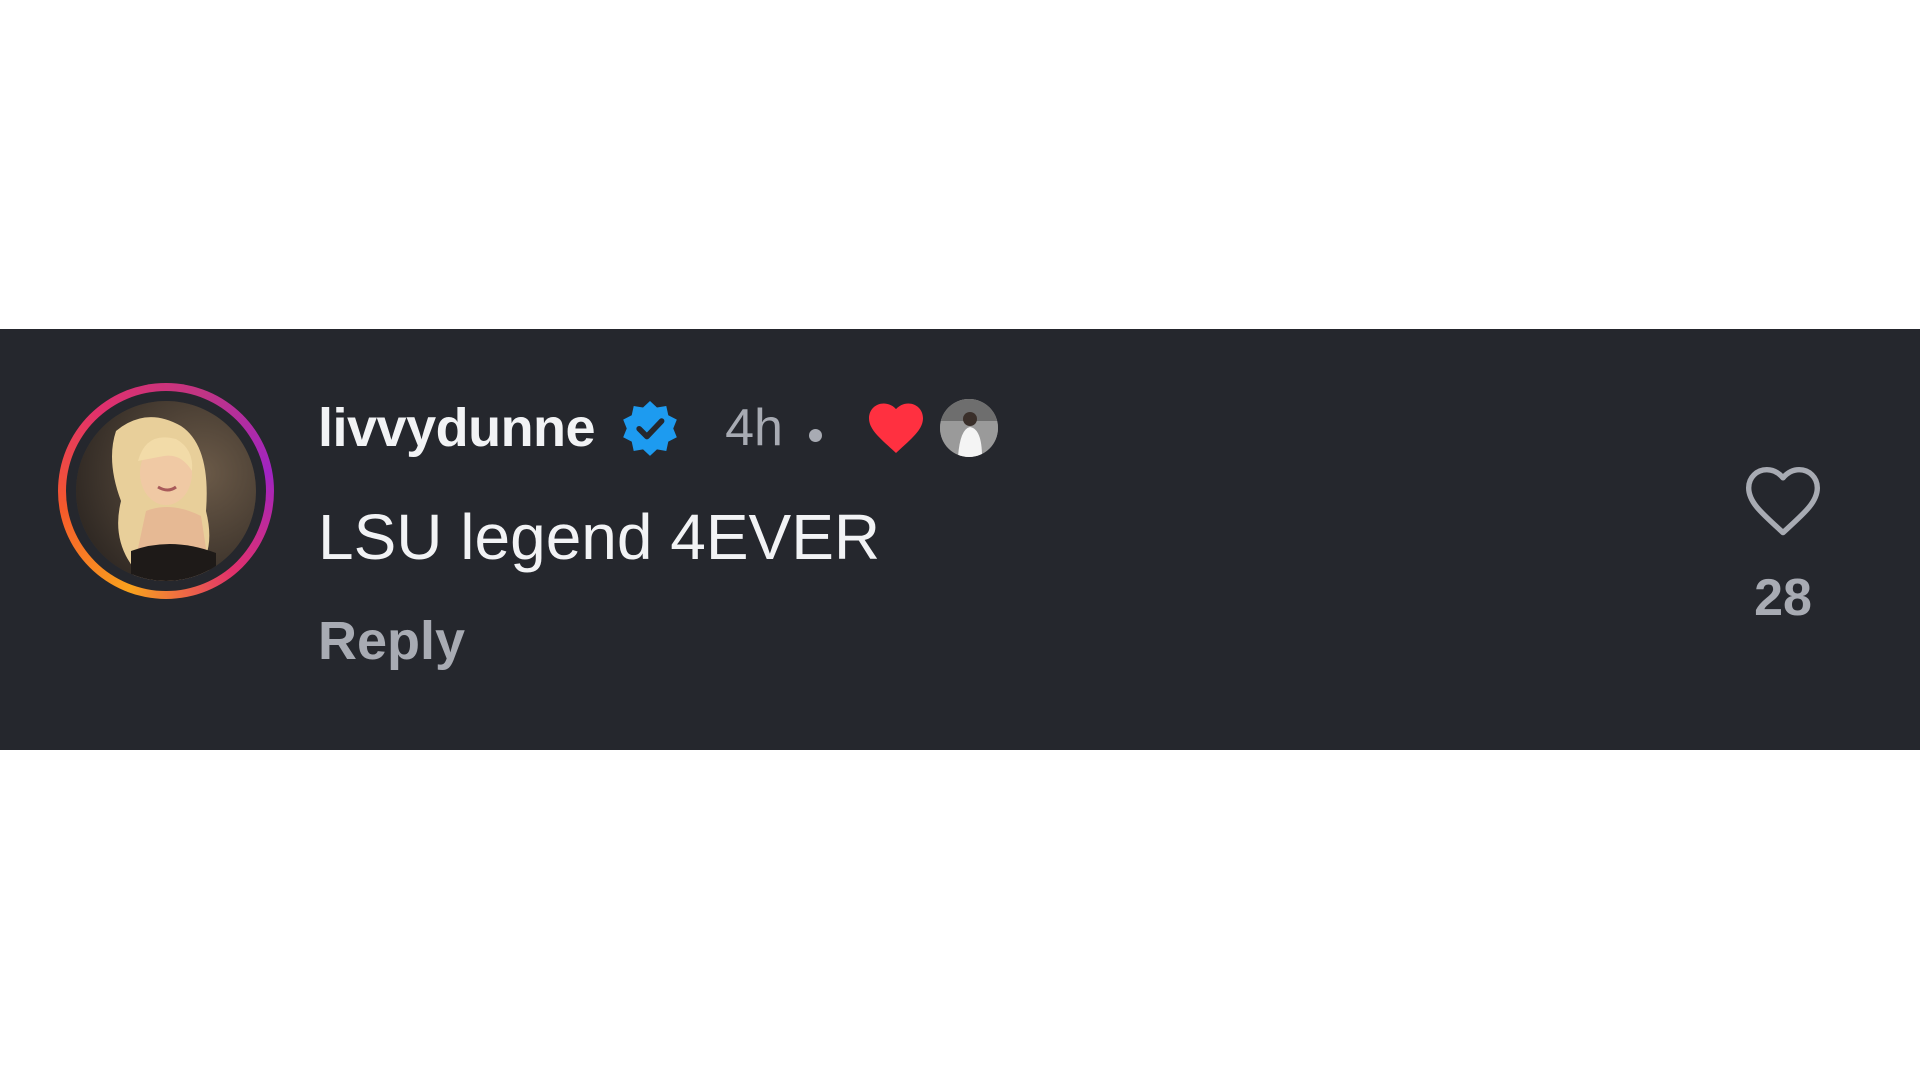  I want to click on avatar, so click(166, 491).